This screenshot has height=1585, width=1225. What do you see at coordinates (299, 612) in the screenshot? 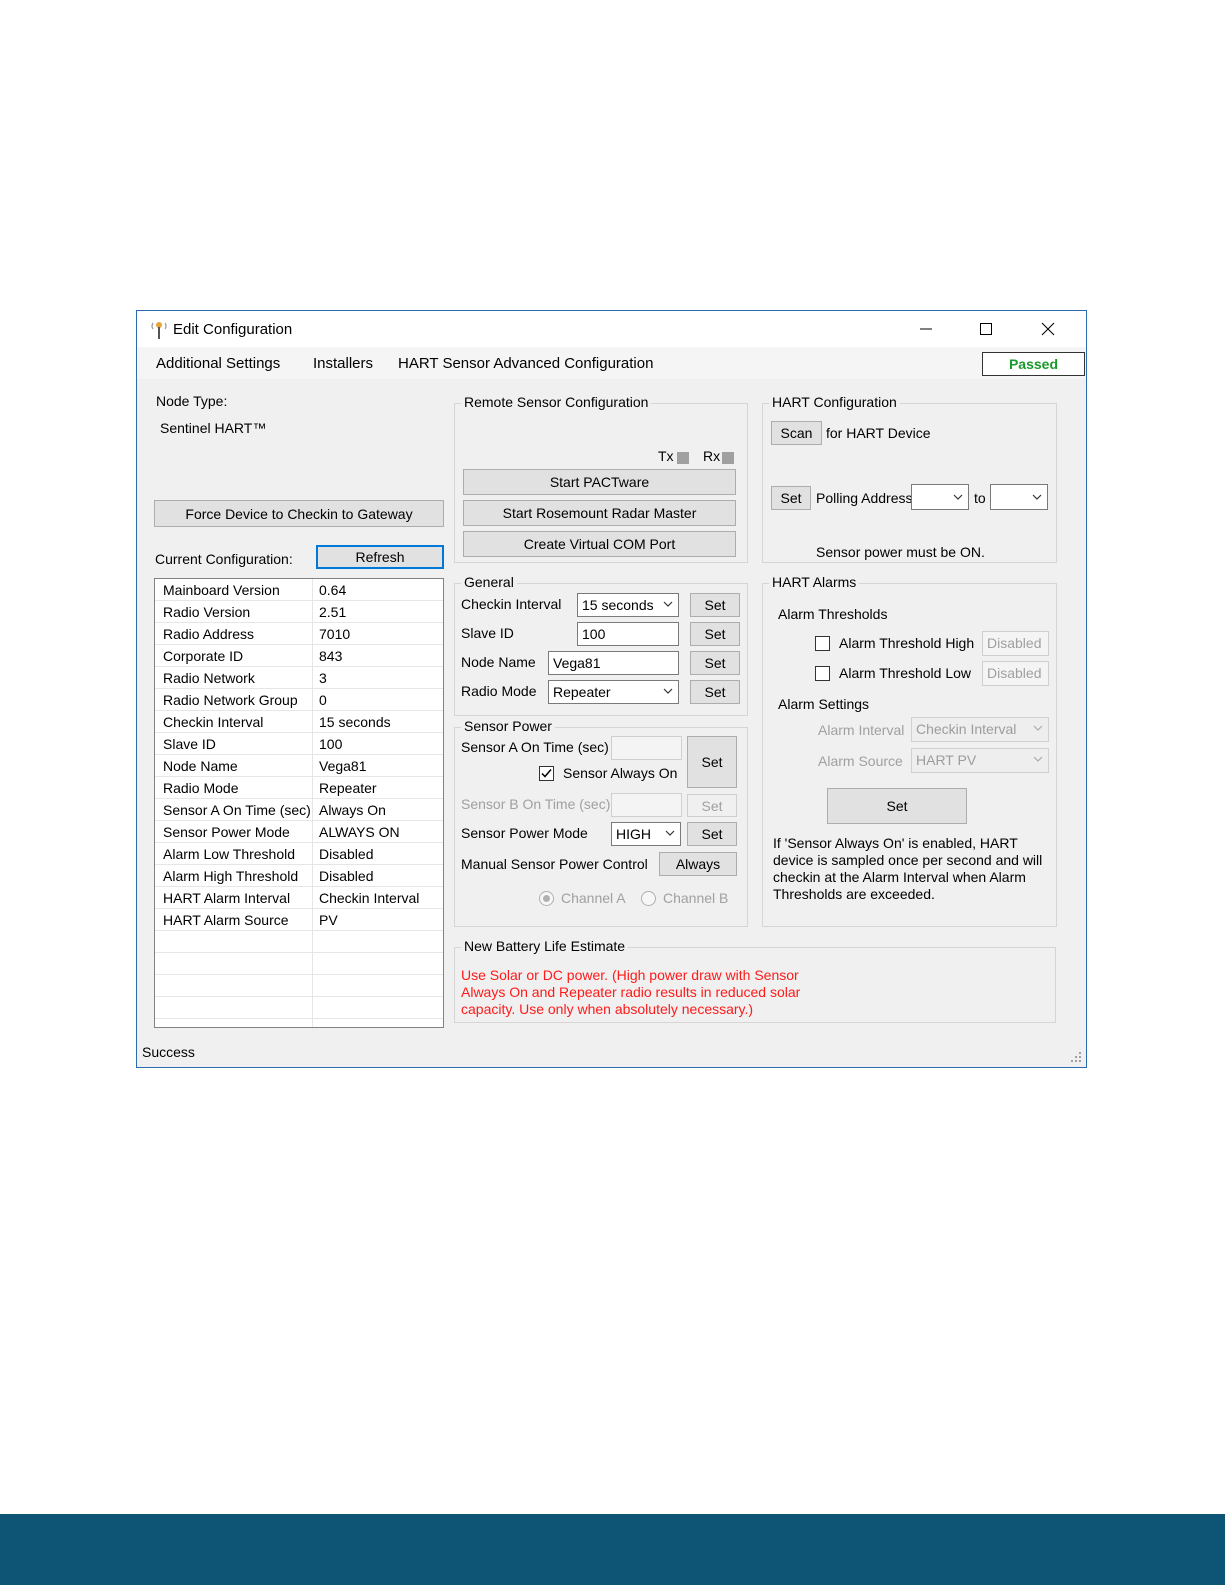
I see `table-row: Radio Version 2.51` at bounding box center [299, 612].